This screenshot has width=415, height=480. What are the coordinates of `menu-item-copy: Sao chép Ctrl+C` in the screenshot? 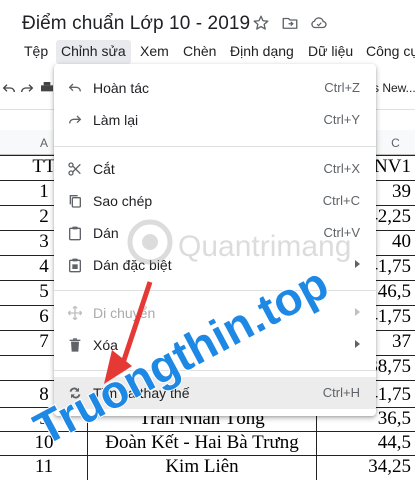 It's located at (215, 201).